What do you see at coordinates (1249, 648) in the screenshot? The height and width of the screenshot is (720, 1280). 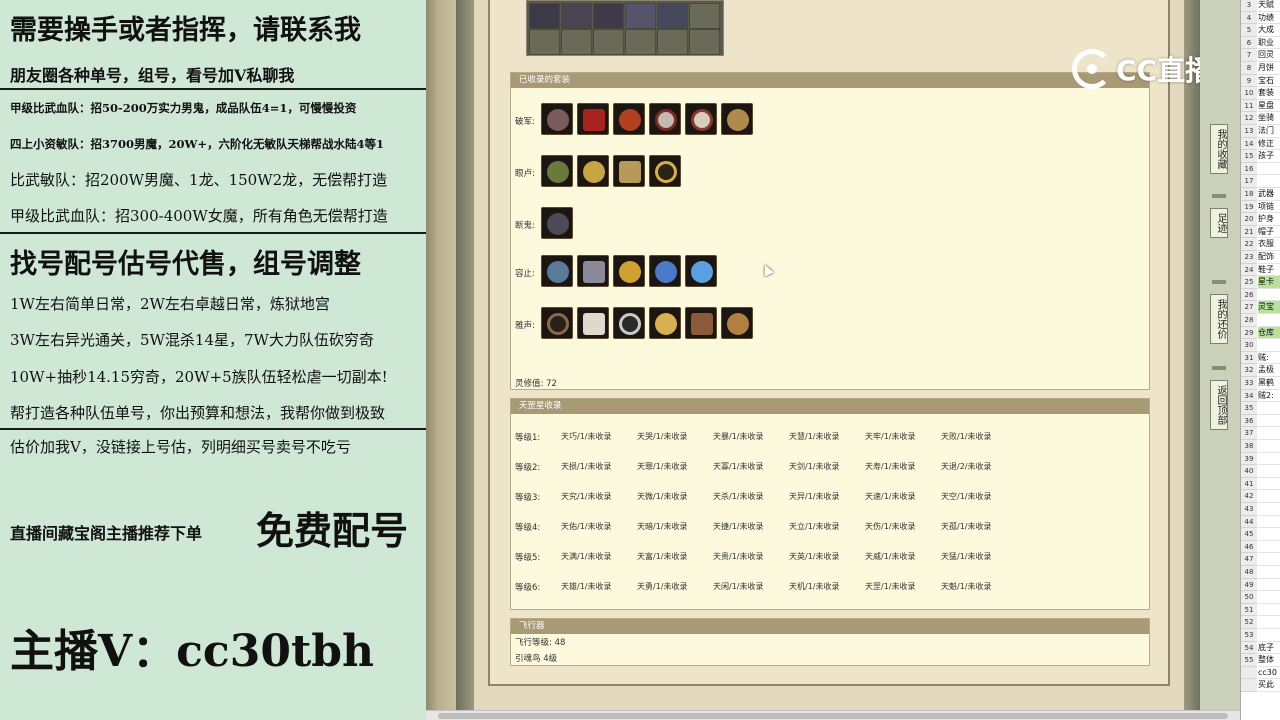 I see `row-number: 54` at bounding box center [1249, 648].